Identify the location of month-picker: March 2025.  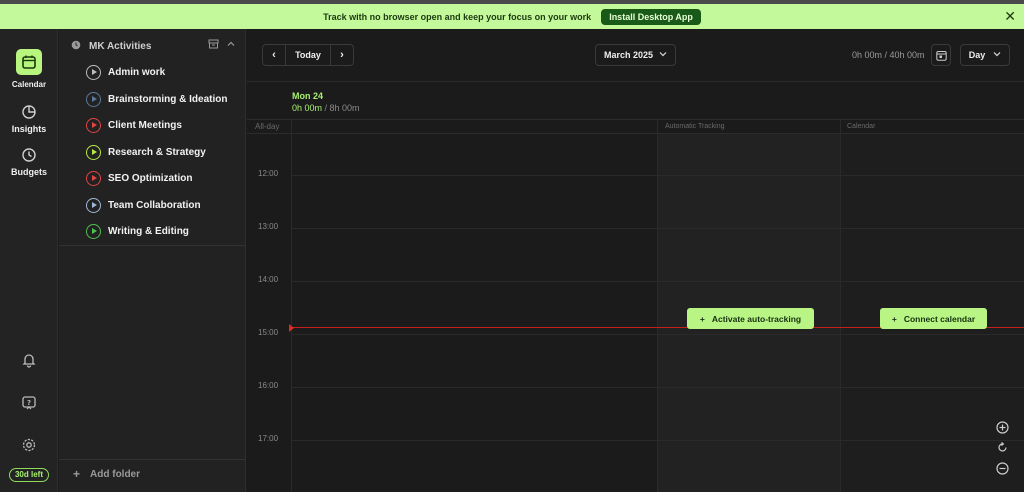
(635, 55).